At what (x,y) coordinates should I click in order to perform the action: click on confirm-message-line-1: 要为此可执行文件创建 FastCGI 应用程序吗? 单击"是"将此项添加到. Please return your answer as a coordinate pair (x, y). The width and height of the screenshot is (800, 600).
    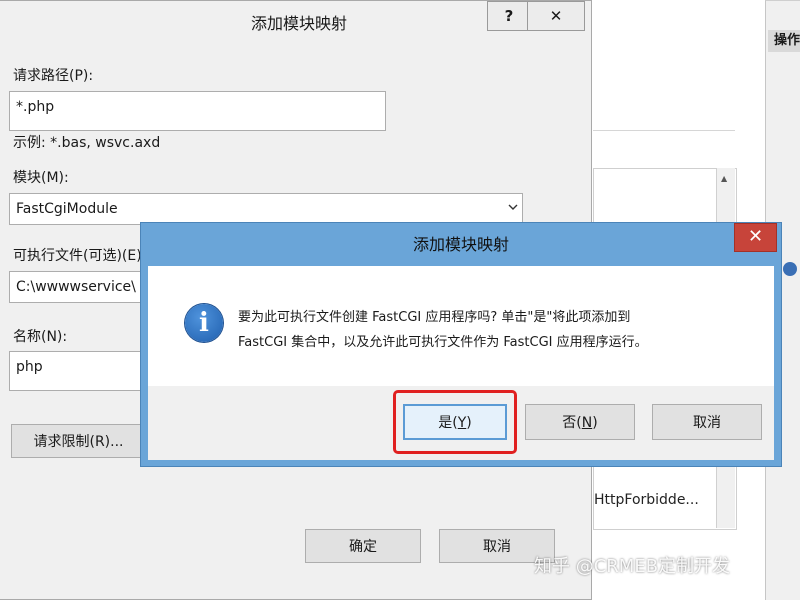
    Looking at the image, I should click on (434, 317).